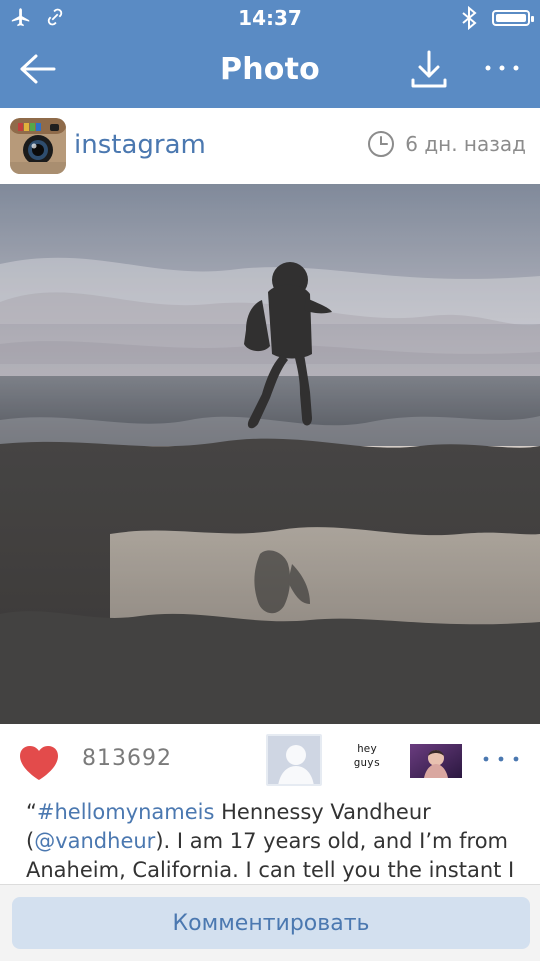 This screenshot has width=540, height=961. What do you see at coordinates (126, 812) in the screenshot?
I see `caption-hashtag: #hellomynameis` at bounding box center [126, 812].